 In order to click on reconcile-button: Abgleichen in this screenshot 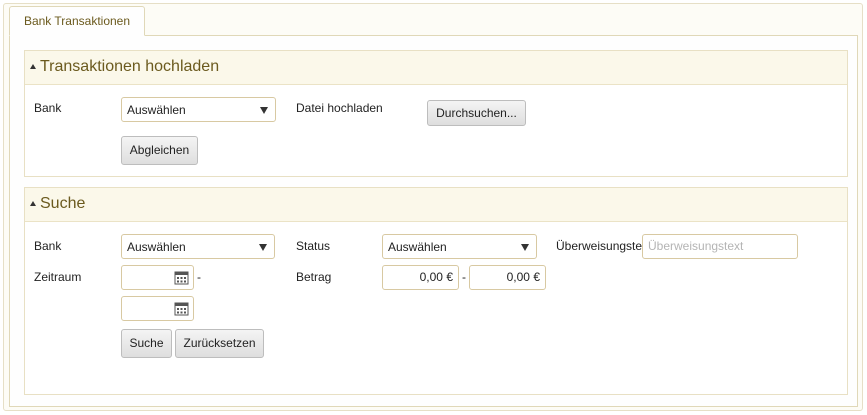, I will do `click(159, 150)`.